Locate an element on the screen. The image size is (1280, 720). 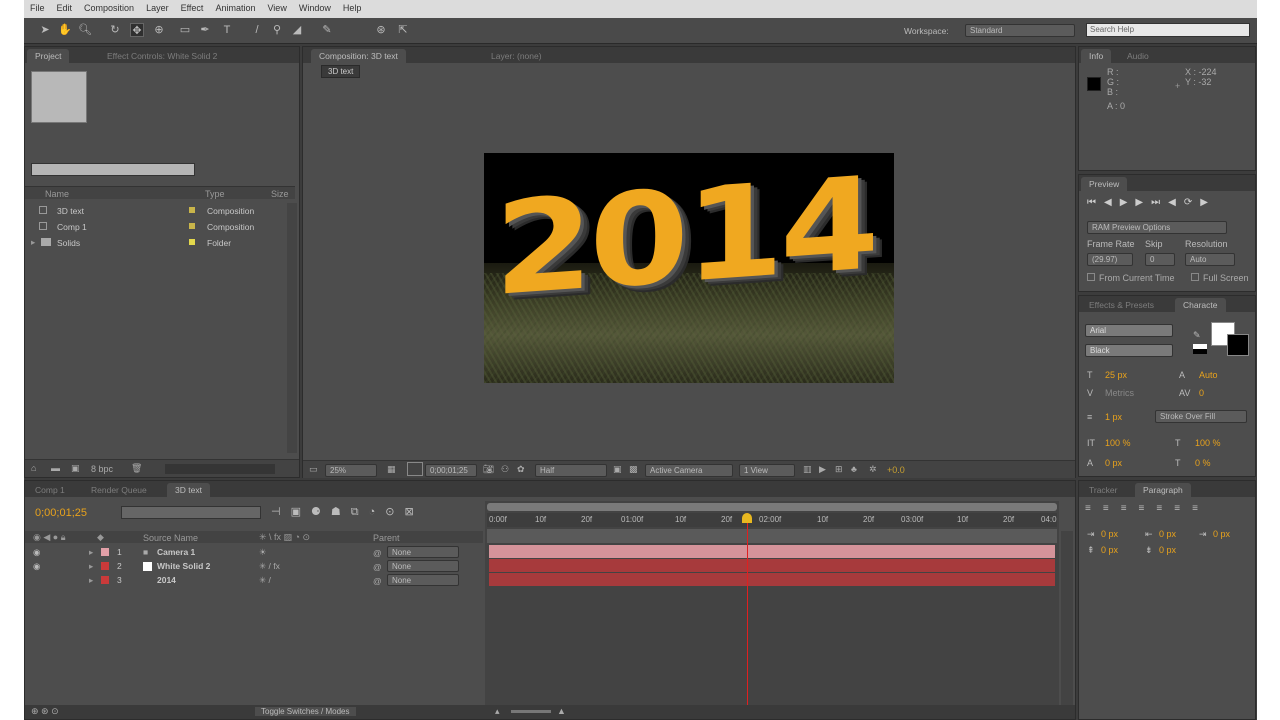
clone-stamp-tool-icon: ⚲ is located at coordinates (277, 30).